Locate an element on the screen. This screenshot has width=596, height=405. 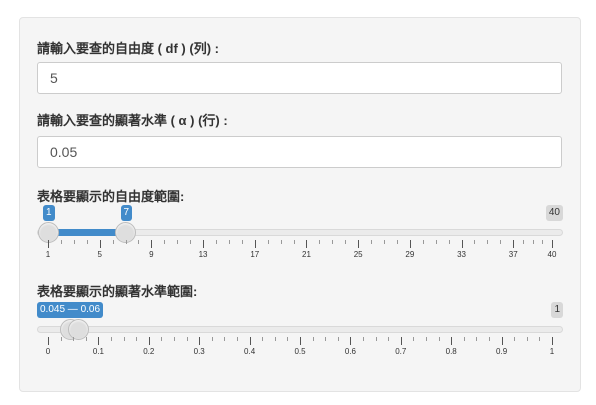
alpha-tick-label: 0.5 is located at coordinates (300, 351).